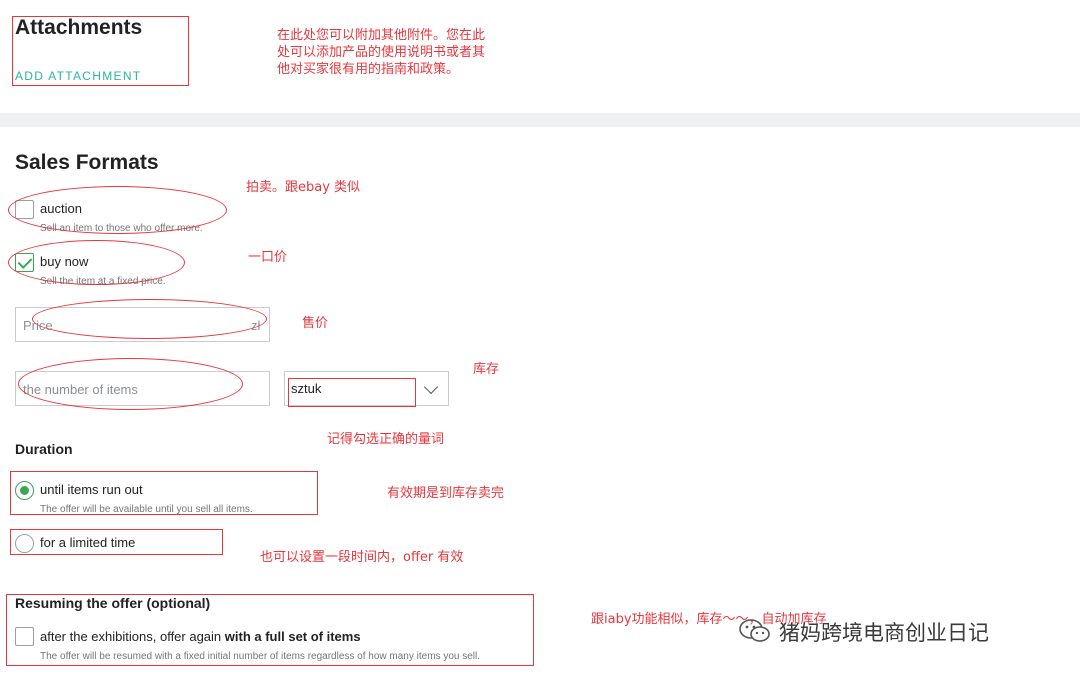  Describe the element at coordinates (315, 323) in the screenshot. I see `price-annotation: 售价` at that location.